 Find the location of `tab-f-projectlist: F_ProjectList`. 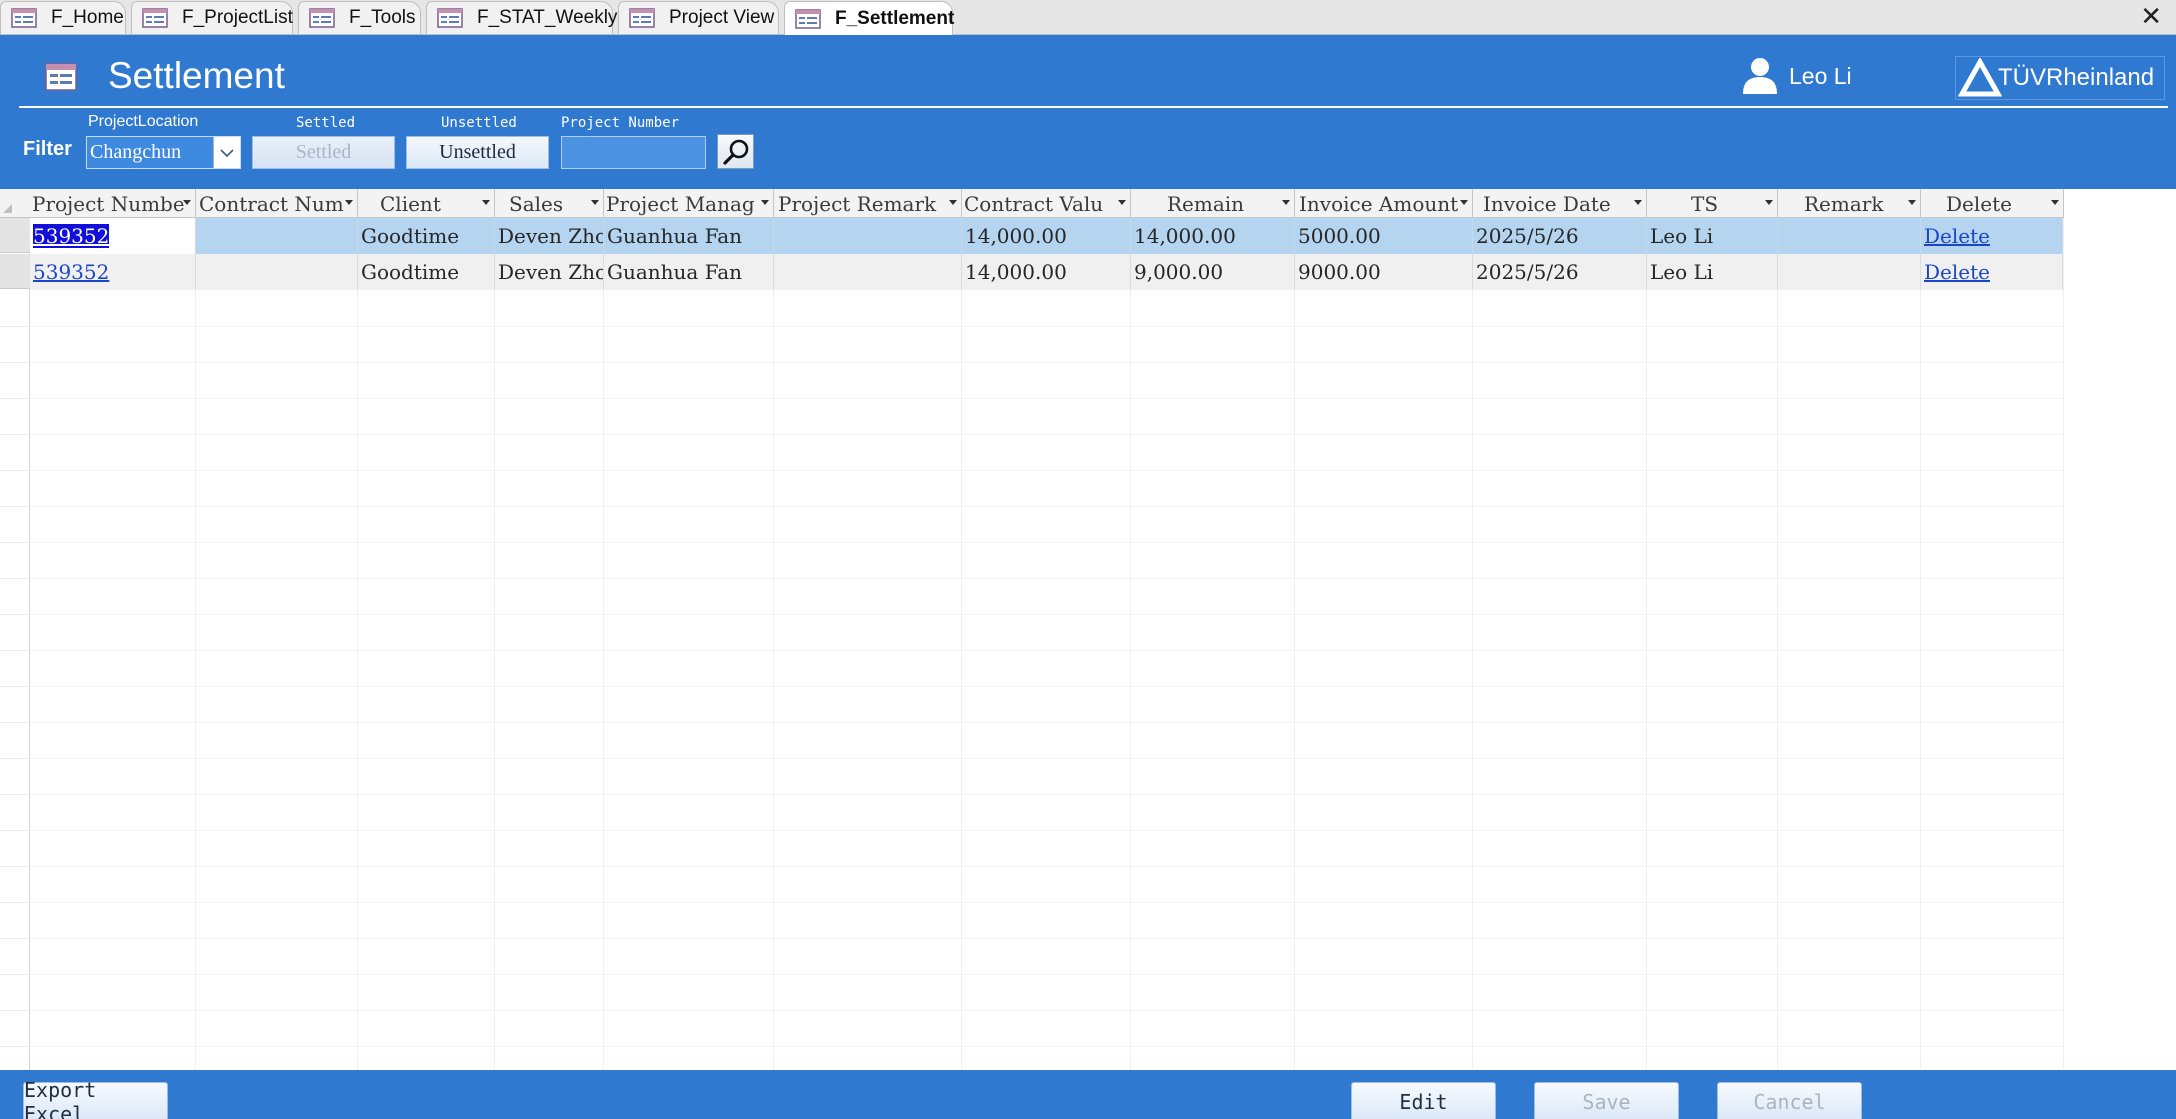

tab-f-projectlist: F_ProjectList is located at coordinates (212, 17).